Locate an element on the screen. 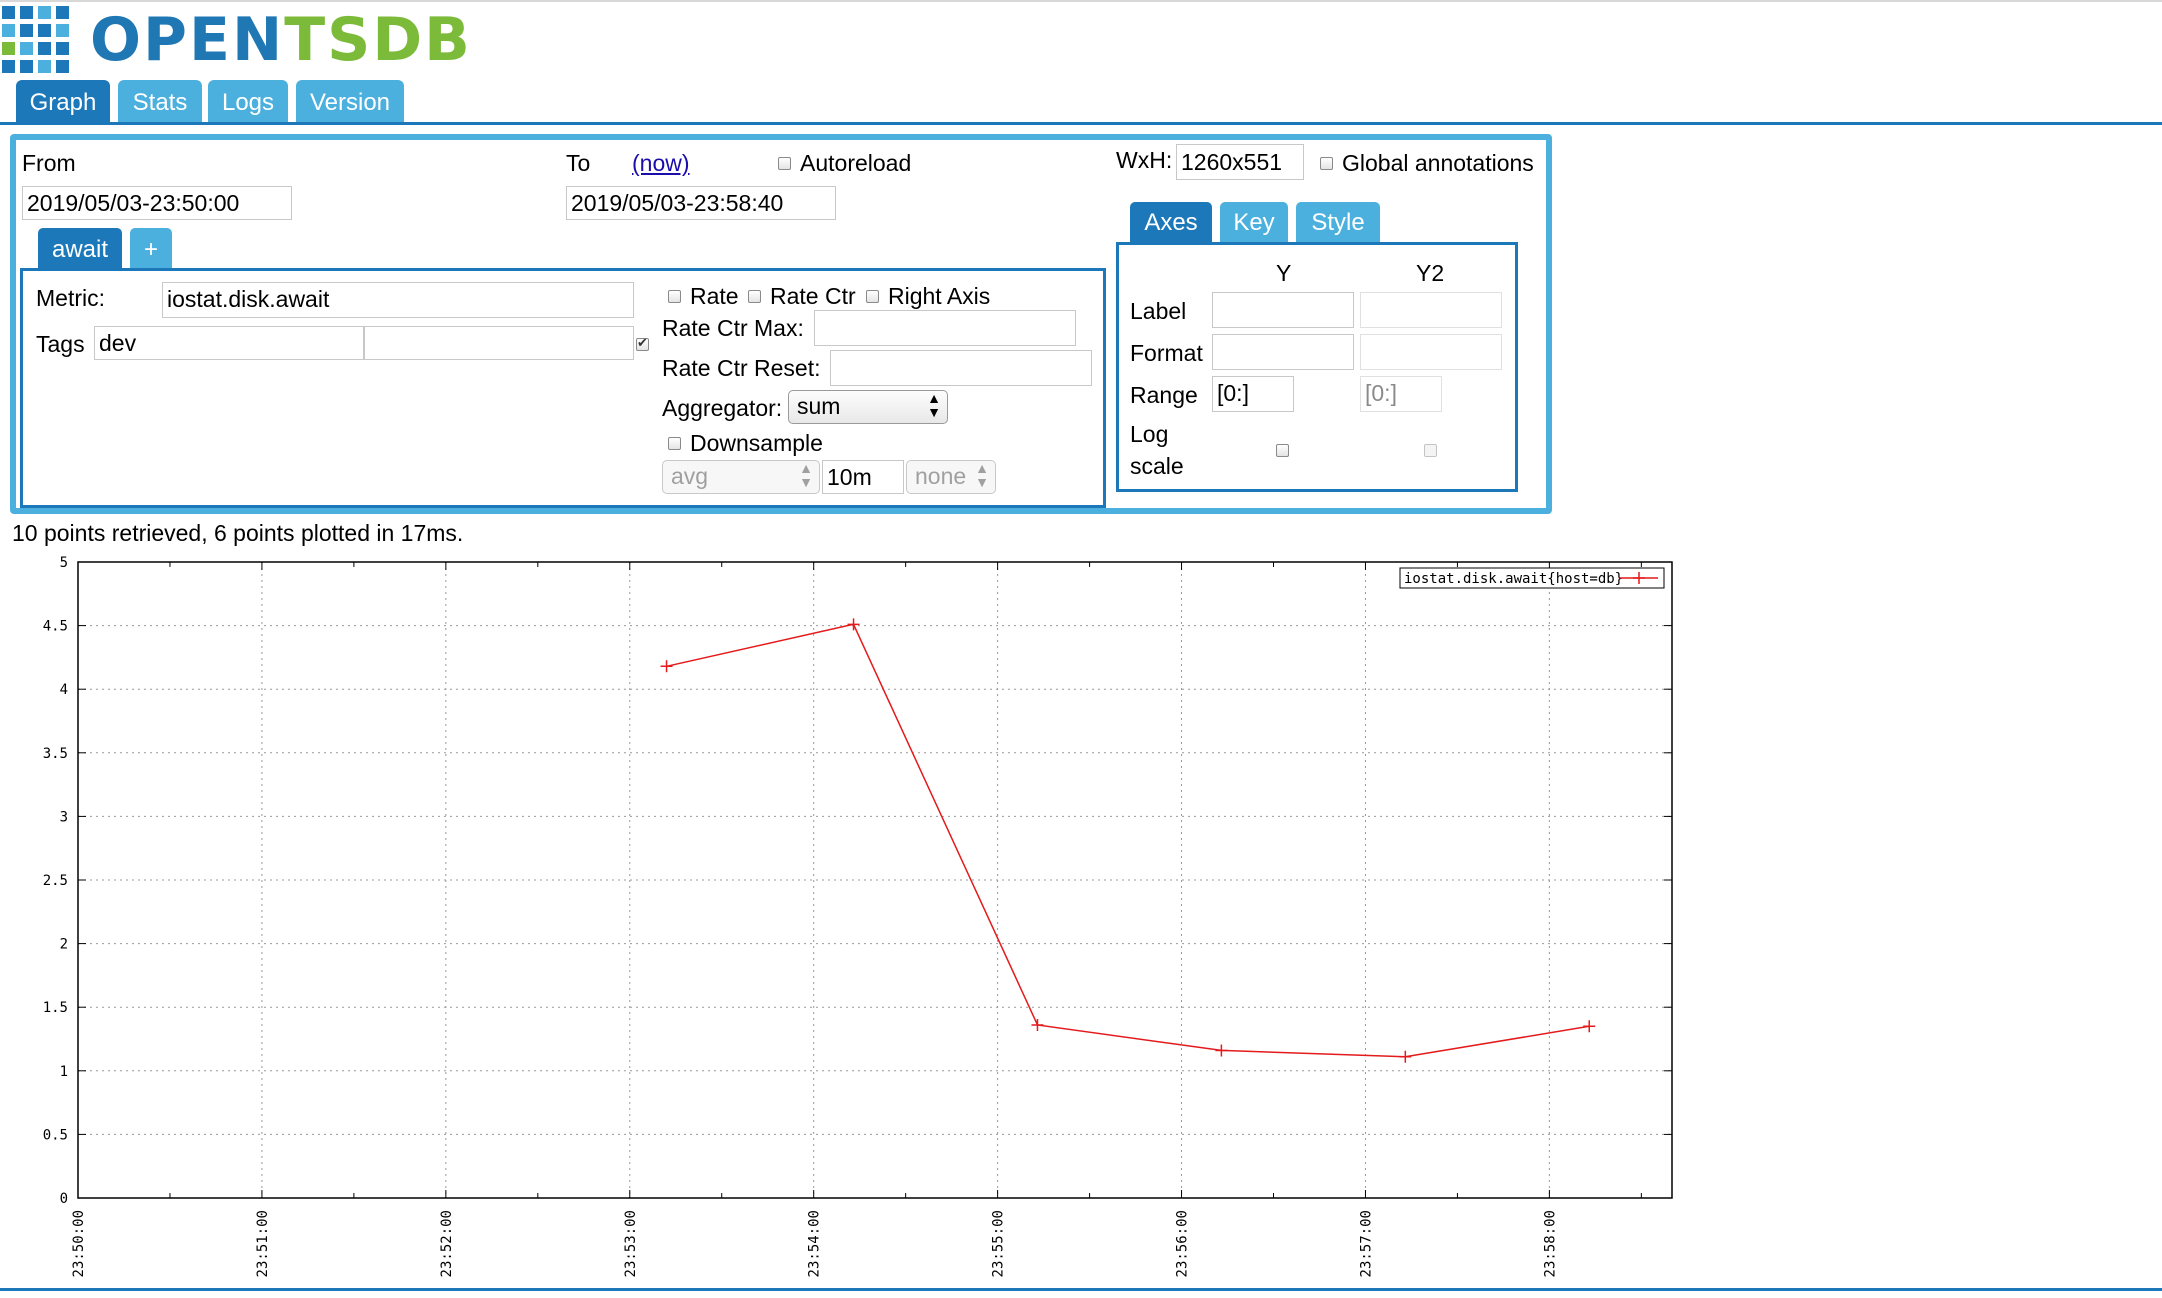  from-field: 2019/05/03-23:50:00 is located at coordinates (157, 203).